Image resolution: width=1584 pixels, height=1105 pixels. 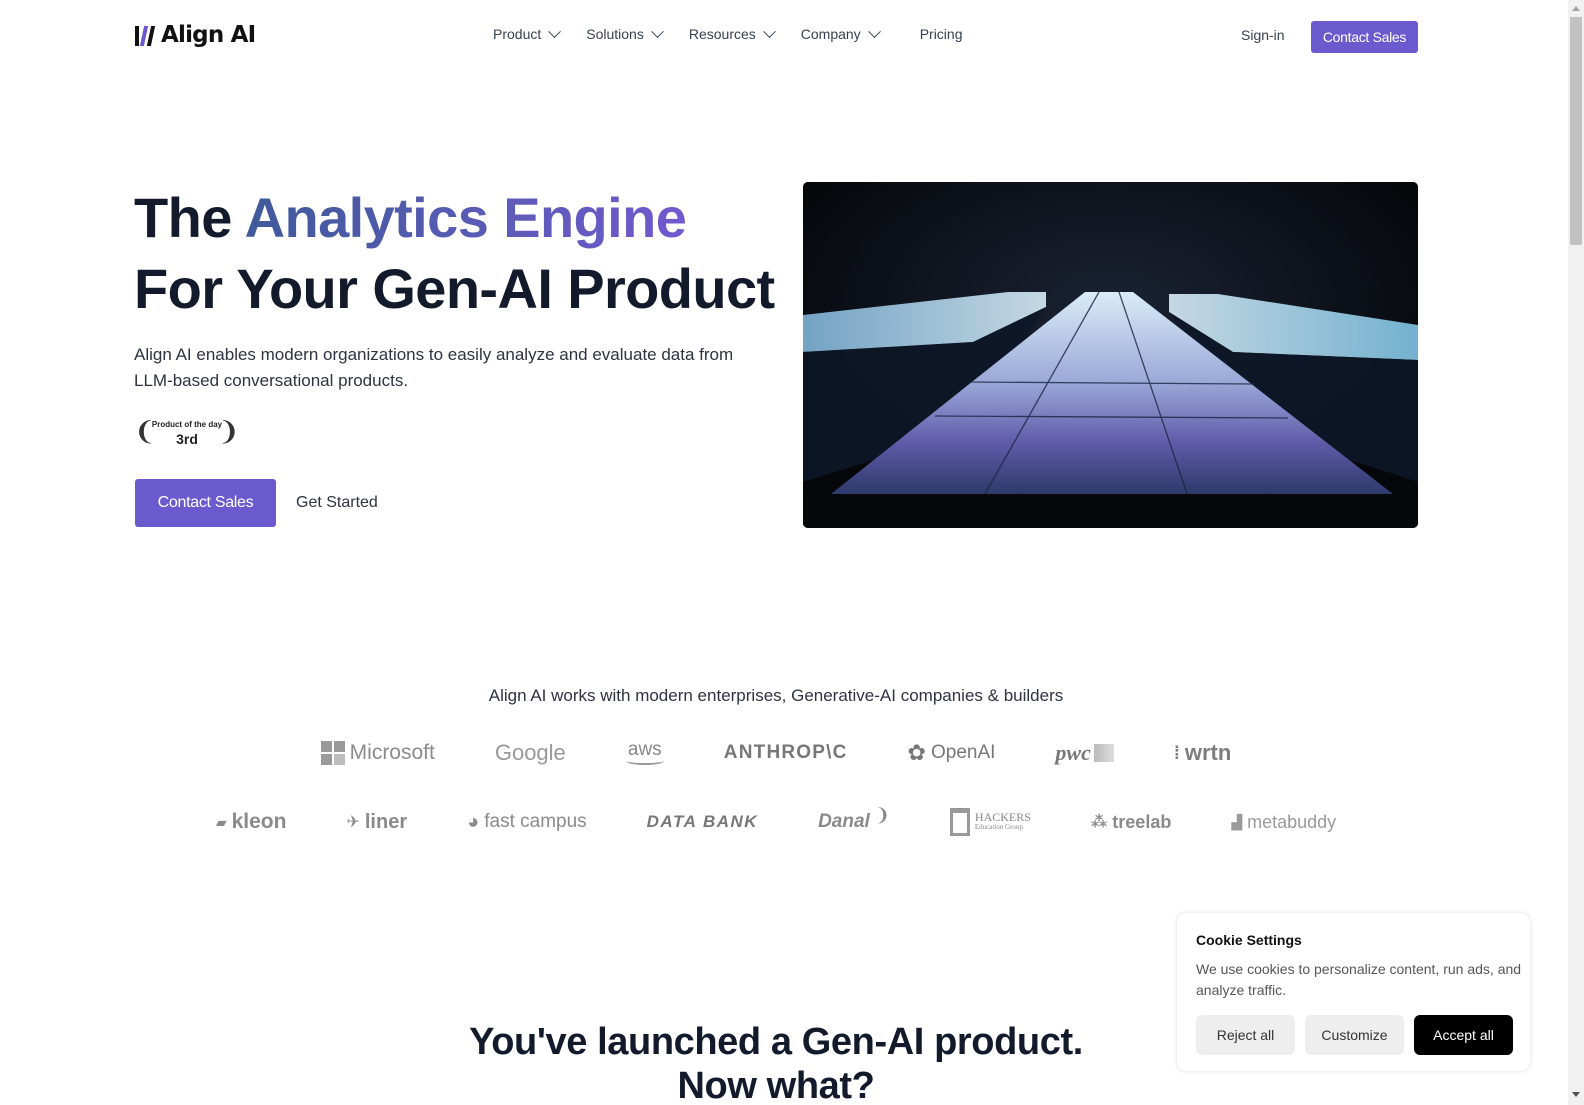 What do you see at coordinates (392, 752) in the screenshot?
I see `logo-microsoft-text: Microsoft` at bounding box center [392, 752].